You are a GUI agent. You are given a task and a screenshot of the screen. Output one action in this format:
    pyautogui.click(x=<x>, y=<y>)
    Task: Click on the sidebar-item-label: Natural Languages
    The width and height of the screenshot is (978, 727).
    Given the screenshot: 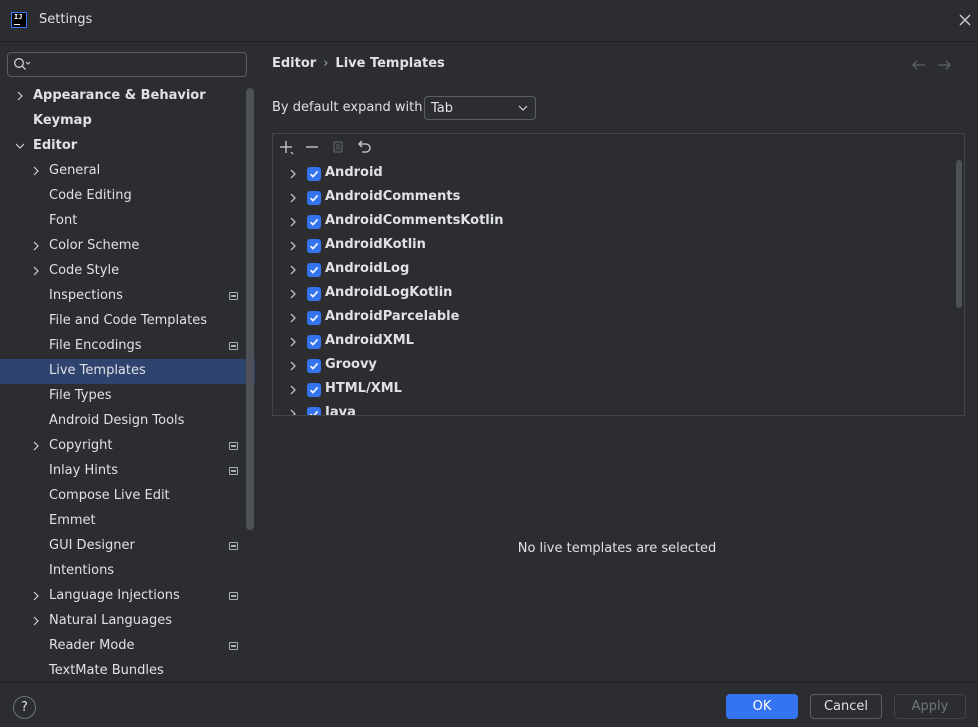 What is the action you would take?
    pyautogui.click(x=111, y=620)
    